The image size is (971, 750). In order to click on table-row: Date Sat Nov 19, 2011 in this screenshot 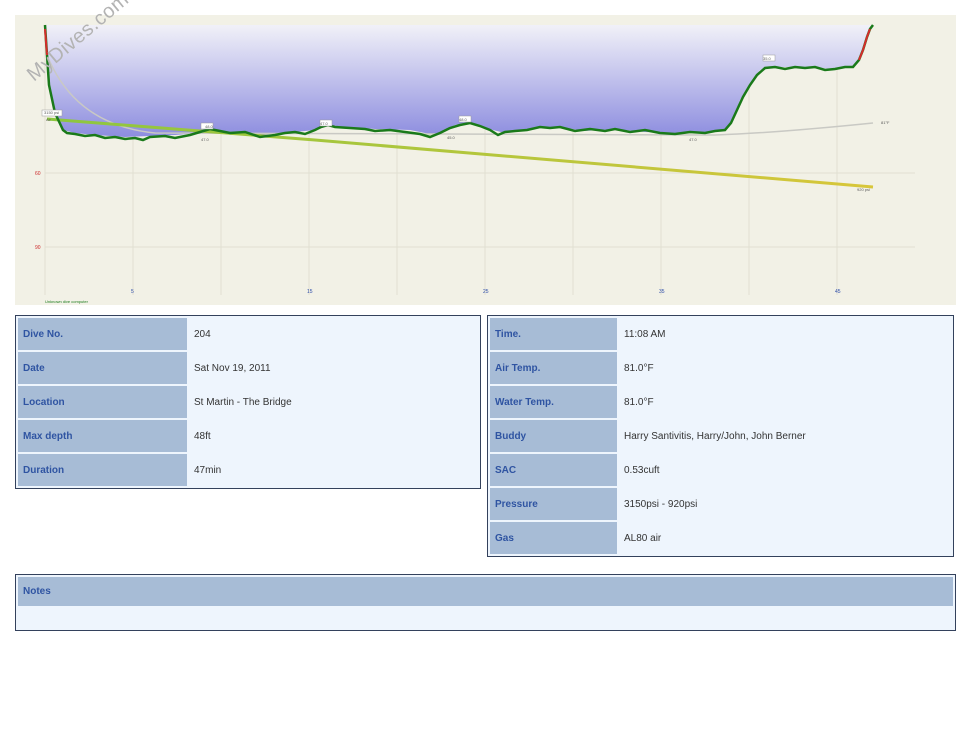, I will do `click(248, 368)`.